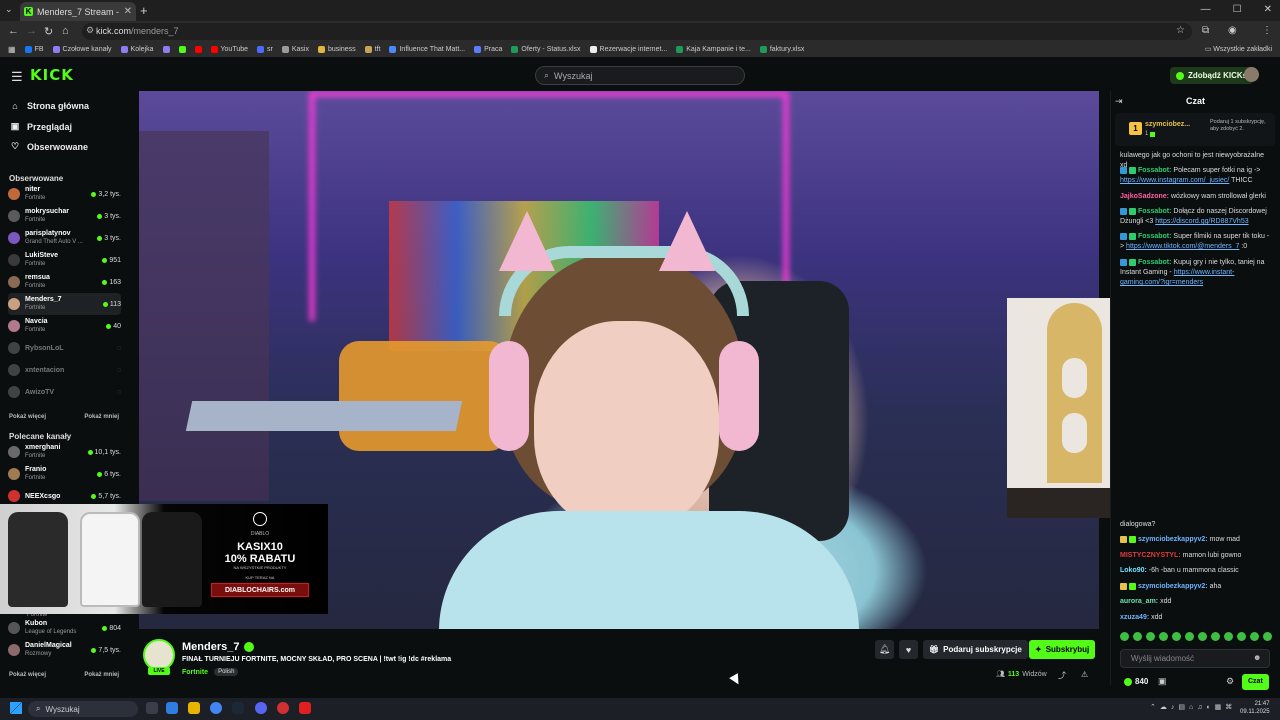 This screenshot has height=720, width=1280. I want to click on bookmark-item: Kolejka, so click(137, 49).